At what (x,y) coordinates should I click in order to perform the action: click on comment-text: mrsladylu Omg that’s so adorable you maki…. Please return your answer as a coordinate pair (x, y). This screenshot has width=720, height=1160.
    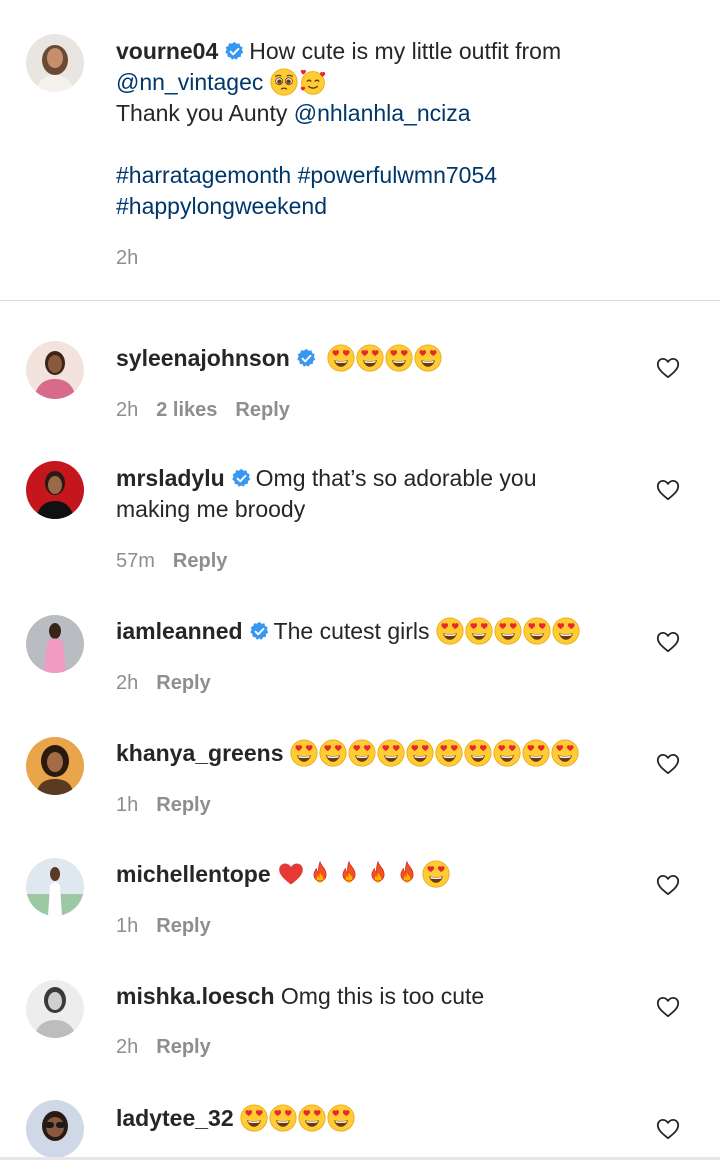
    Looking at the image, I should click on (376, 494).